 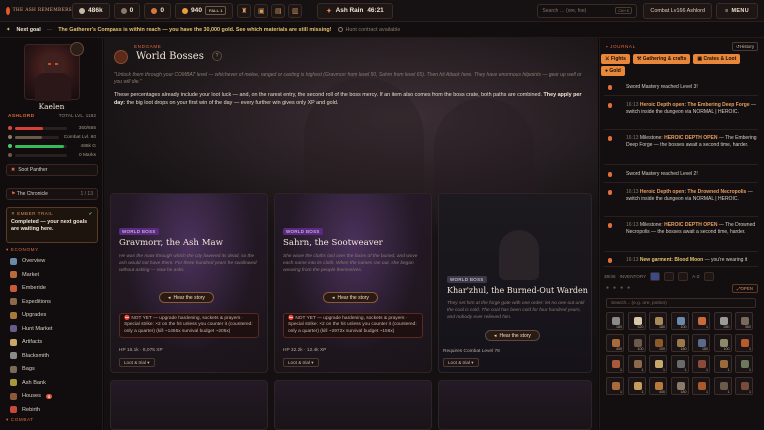 What do you see at coordinates (169, 297) in the screenshot?
I see `play-icon: ◂` at bounding box center [169, 297].